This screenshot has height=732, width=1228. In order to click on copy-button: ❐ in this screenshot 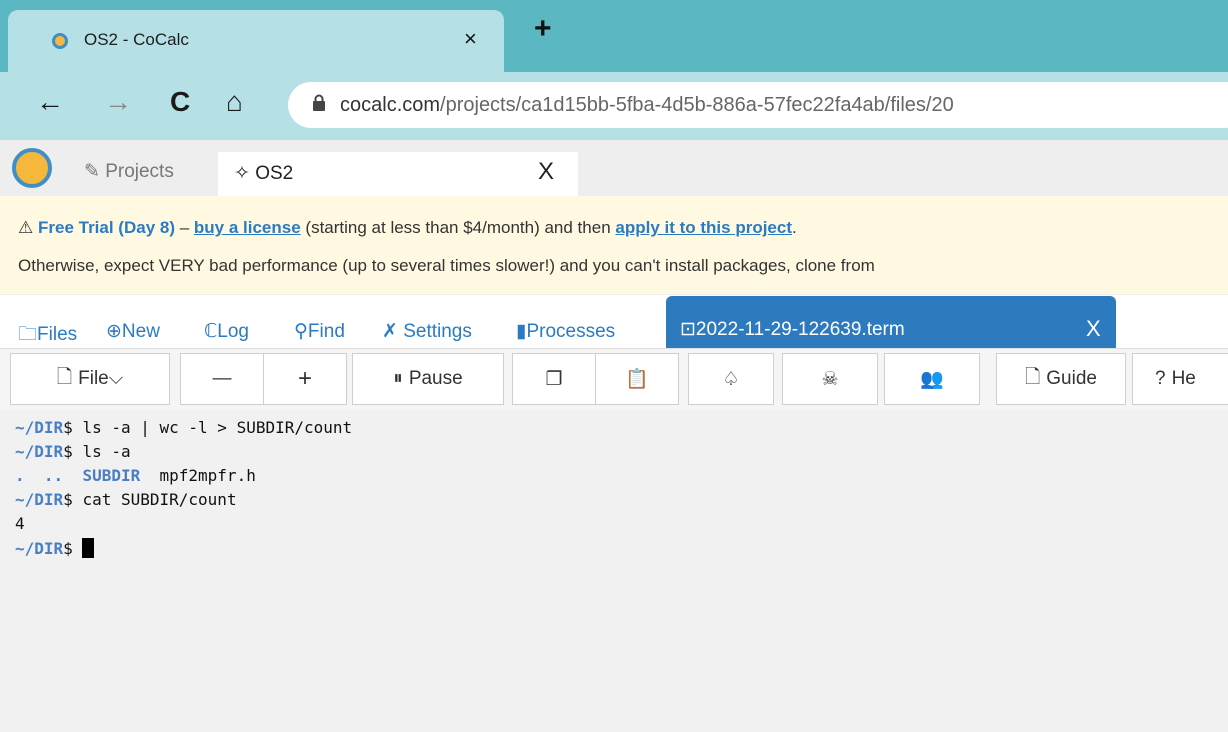, I will do `click(554, 379)`.